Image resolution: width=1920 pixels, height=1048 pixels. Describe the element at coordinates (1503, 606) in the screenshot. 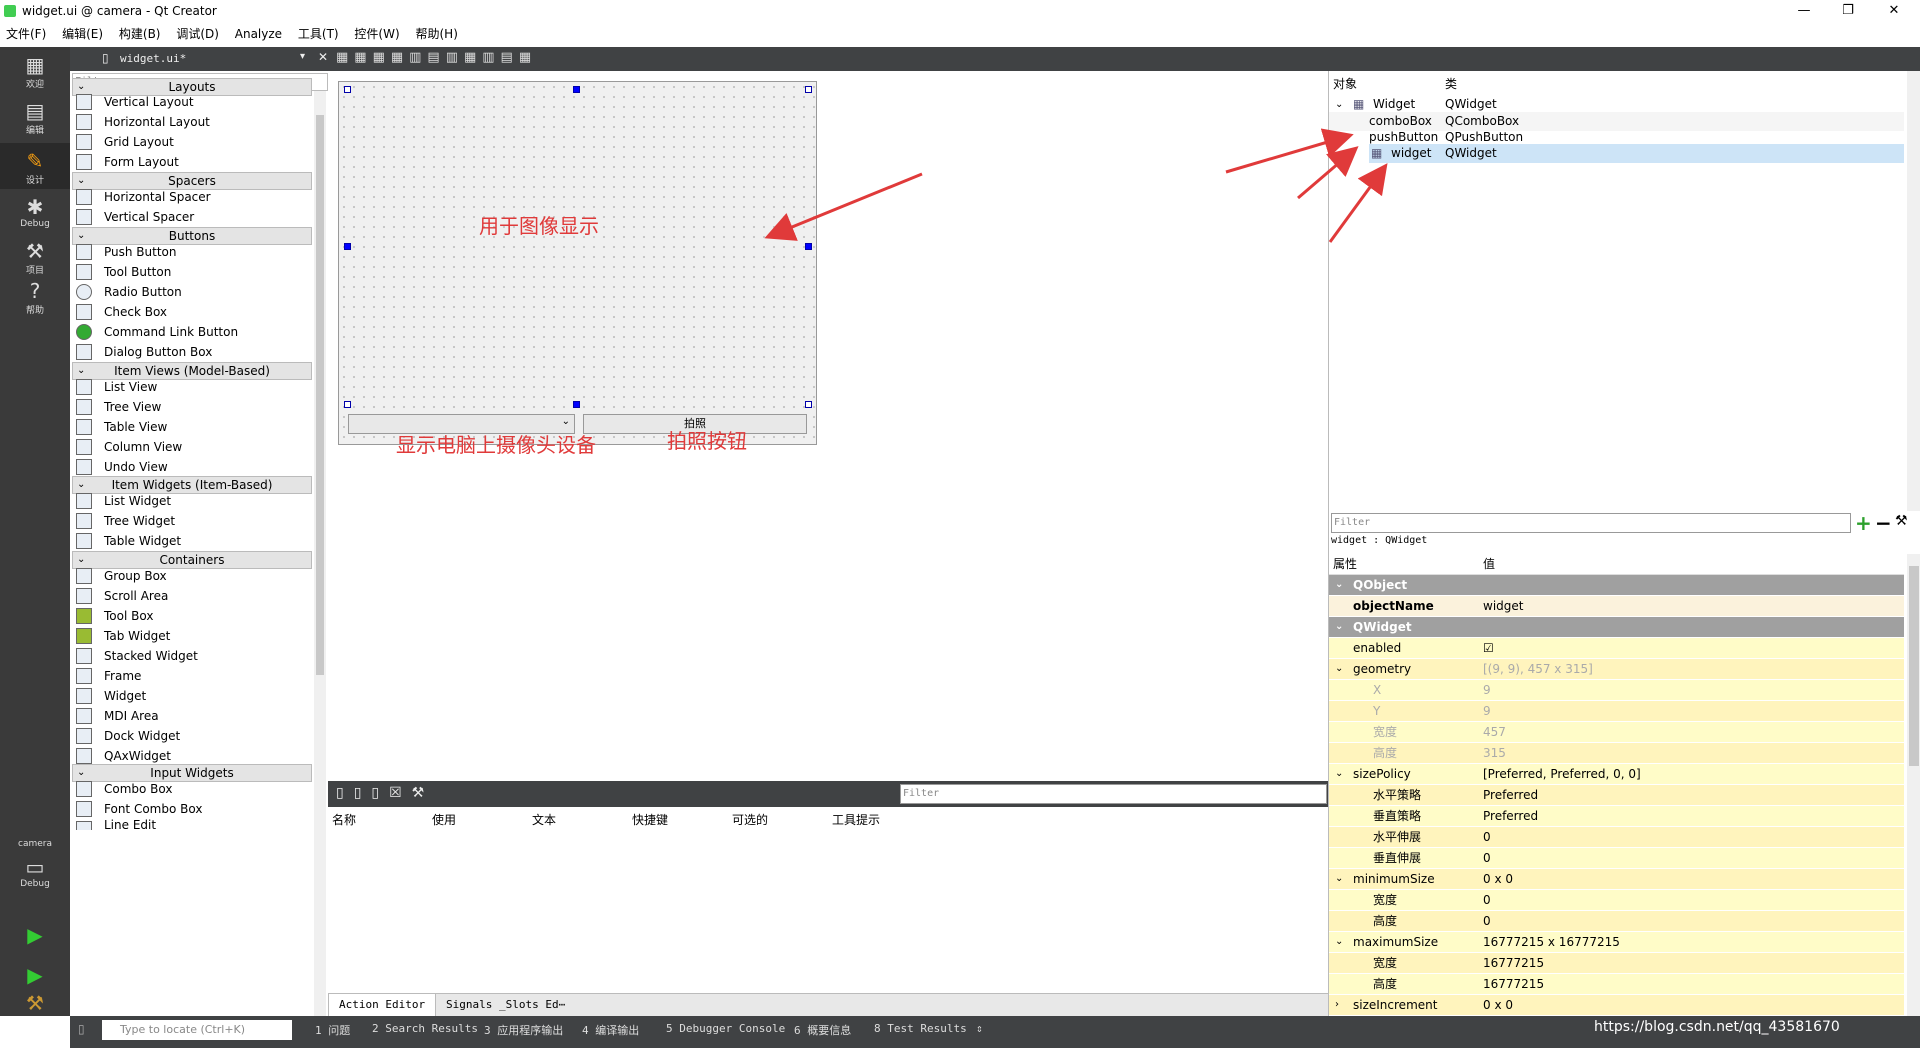

I see `prop-value: widget` at that location.